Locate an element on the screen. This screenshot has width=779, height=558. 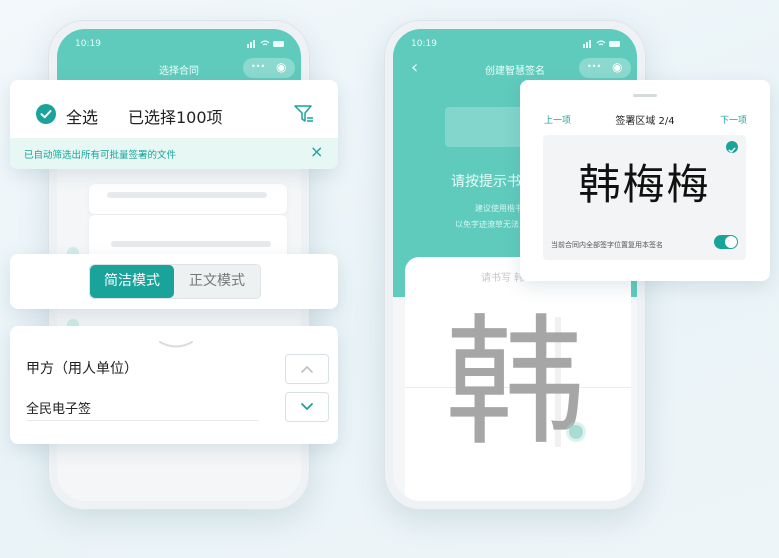
check-icon is located at coordinates (46, 114).